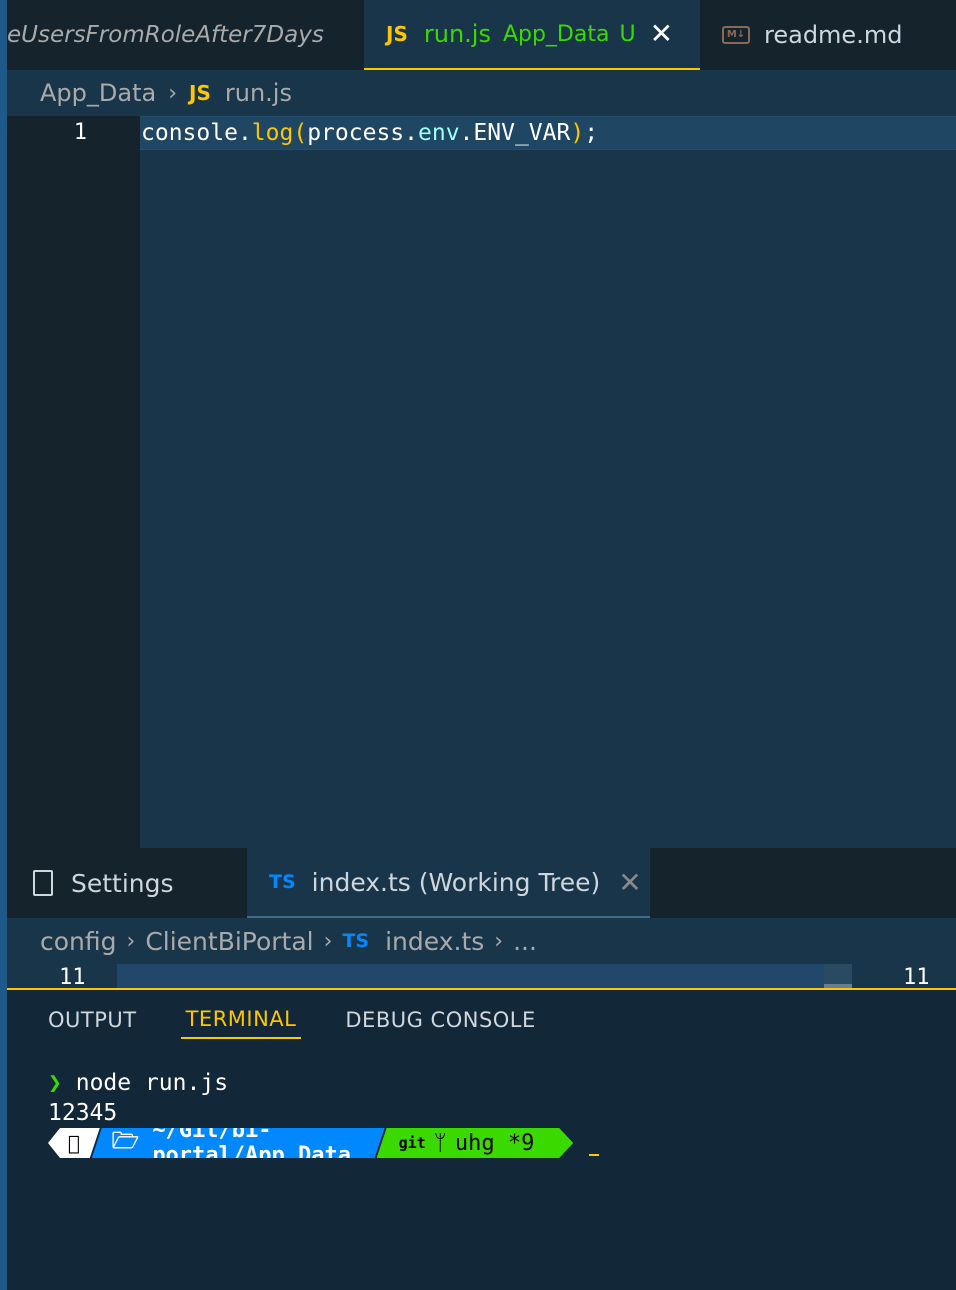 The height and width of the screenshot is (1290, 956). What do you see at coordinates (258, 93) in the screenshot?
I see `breadcrumb-file: run.js` at bounding box center [258, 93].